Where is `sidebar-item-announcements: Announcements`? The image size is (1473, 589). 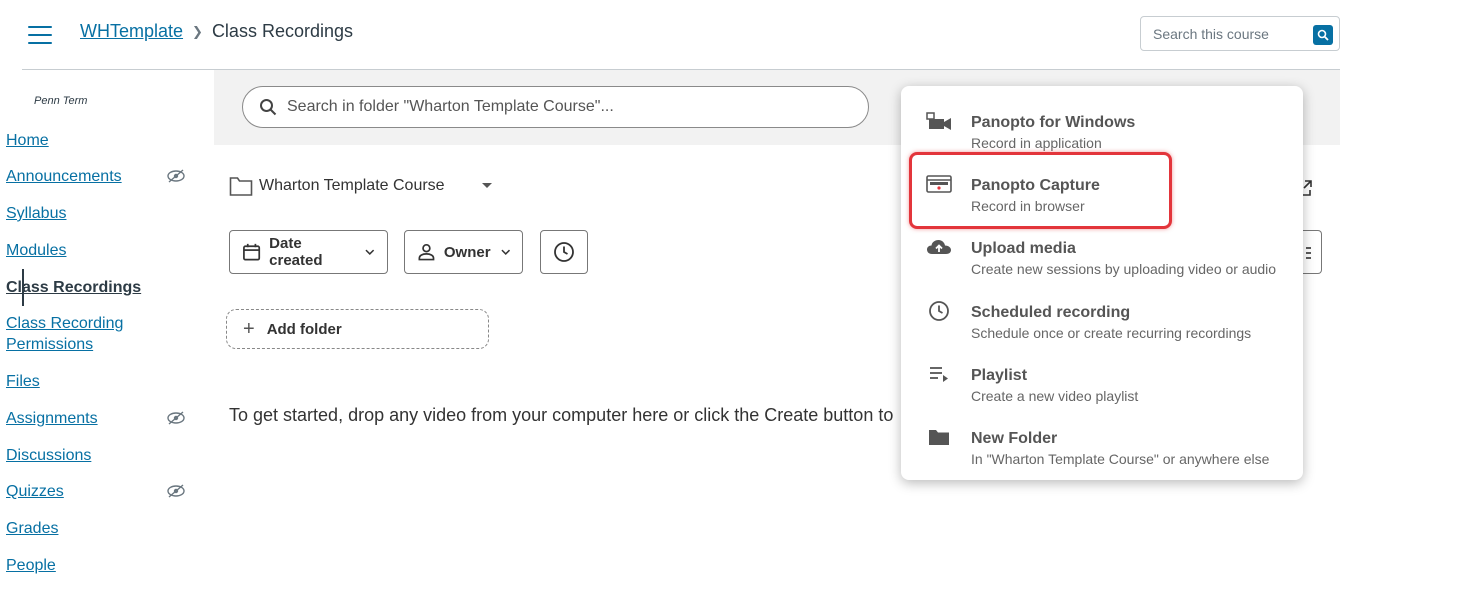
sidebar-item-announcements: Announcements is located at coordinates (64, 176).